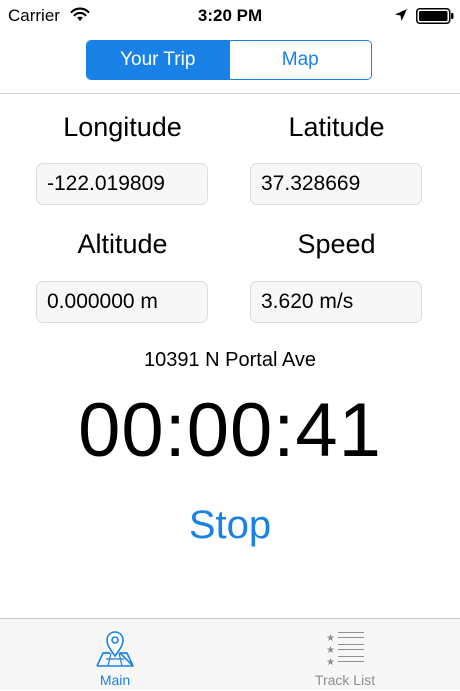 Image resolution: width=460 pixels, height=691 pixels. Describe the element at coordinates (115, 680) in the screenshot. I see `tab-main-label: Main` at that location.